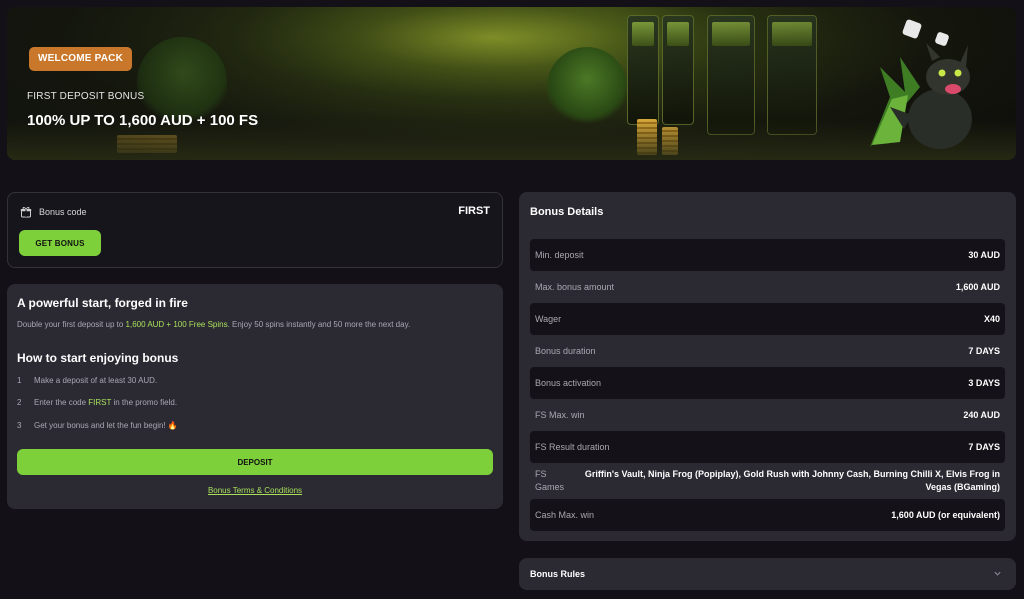  Describe the element at coordinates (255, 462) in the screenshot. I see `deposit-button: DEPOSIT` at that location.